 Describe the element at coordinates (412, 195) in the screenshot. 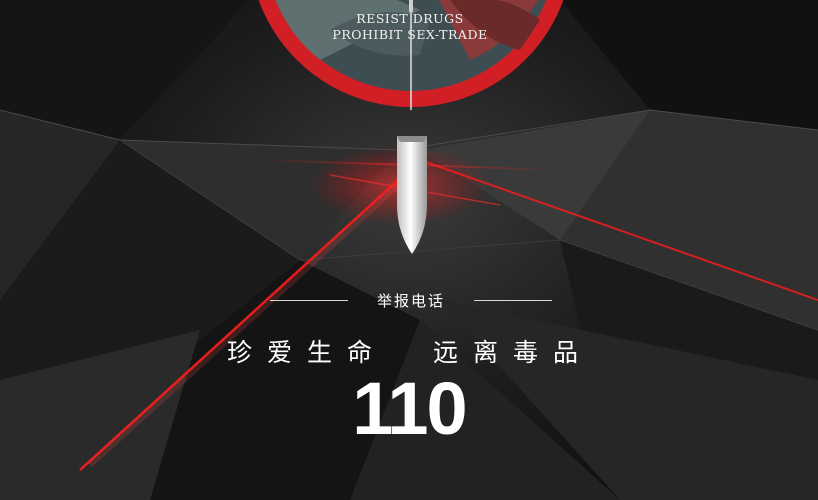

I see `needle-tip-icon` at that location.